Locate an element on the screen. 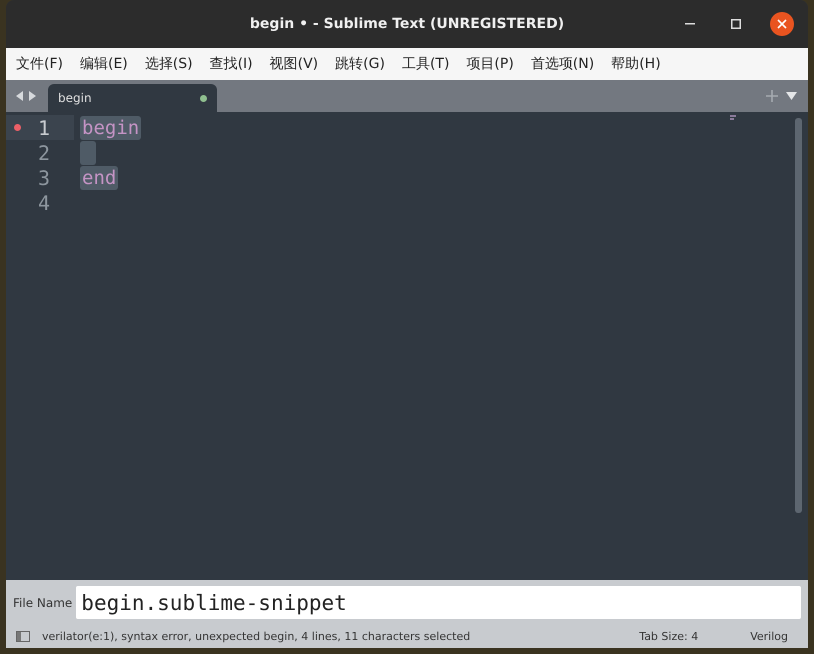  file-name-field: begin.sublime-snippet is located at coordinates (438, 602).